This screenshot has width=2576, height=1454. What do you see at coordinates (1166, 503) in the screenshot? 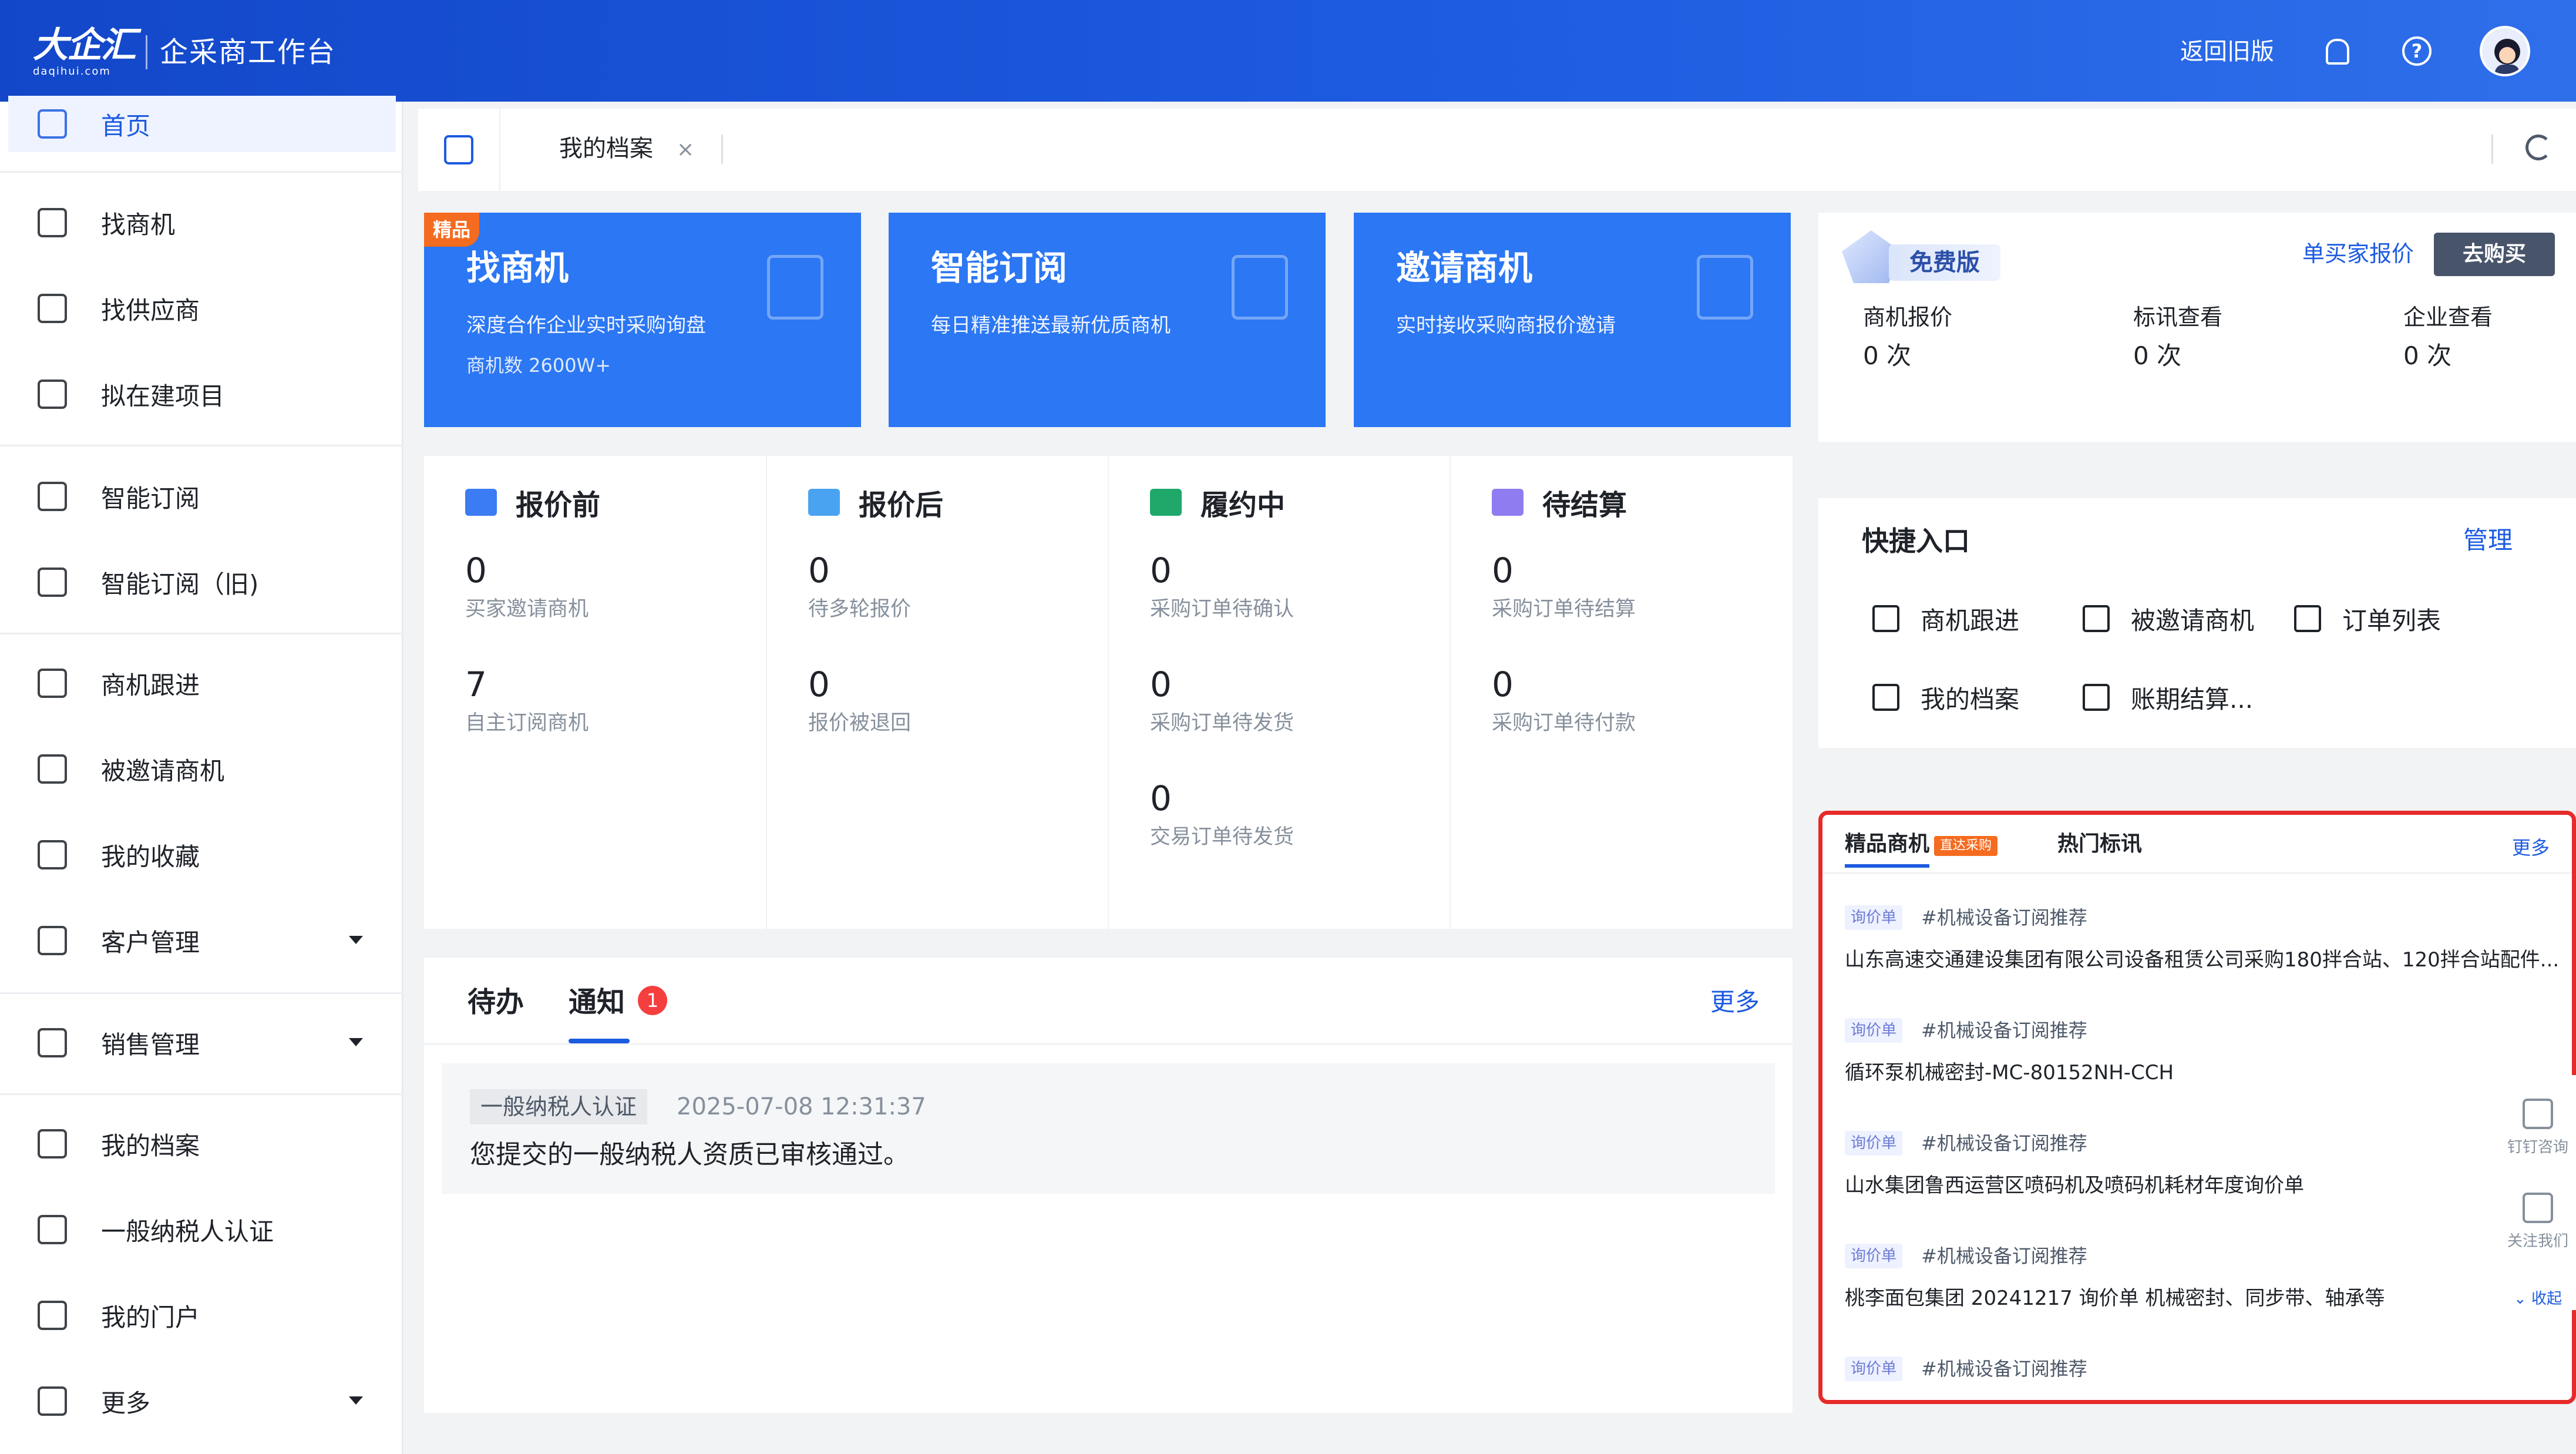
I see `truck-icon` at bounding box center [1166, 503].